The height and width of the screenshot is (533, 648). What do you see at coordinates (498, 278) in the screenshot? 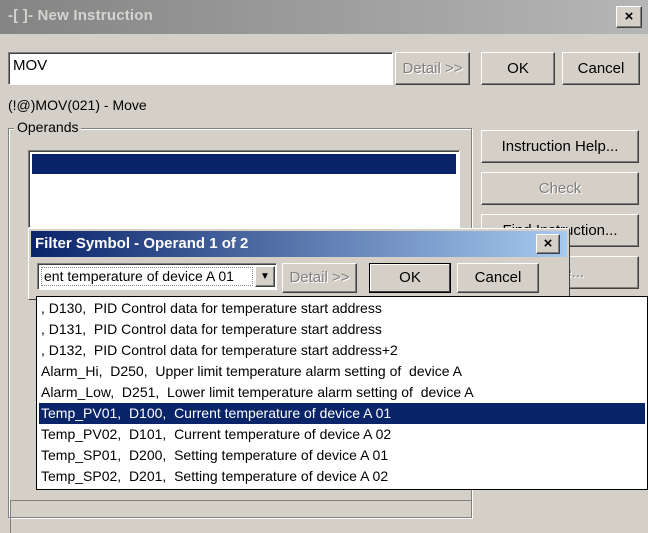
I see `filter-cancel-button: Cancel` at bounding box center [498, 278].